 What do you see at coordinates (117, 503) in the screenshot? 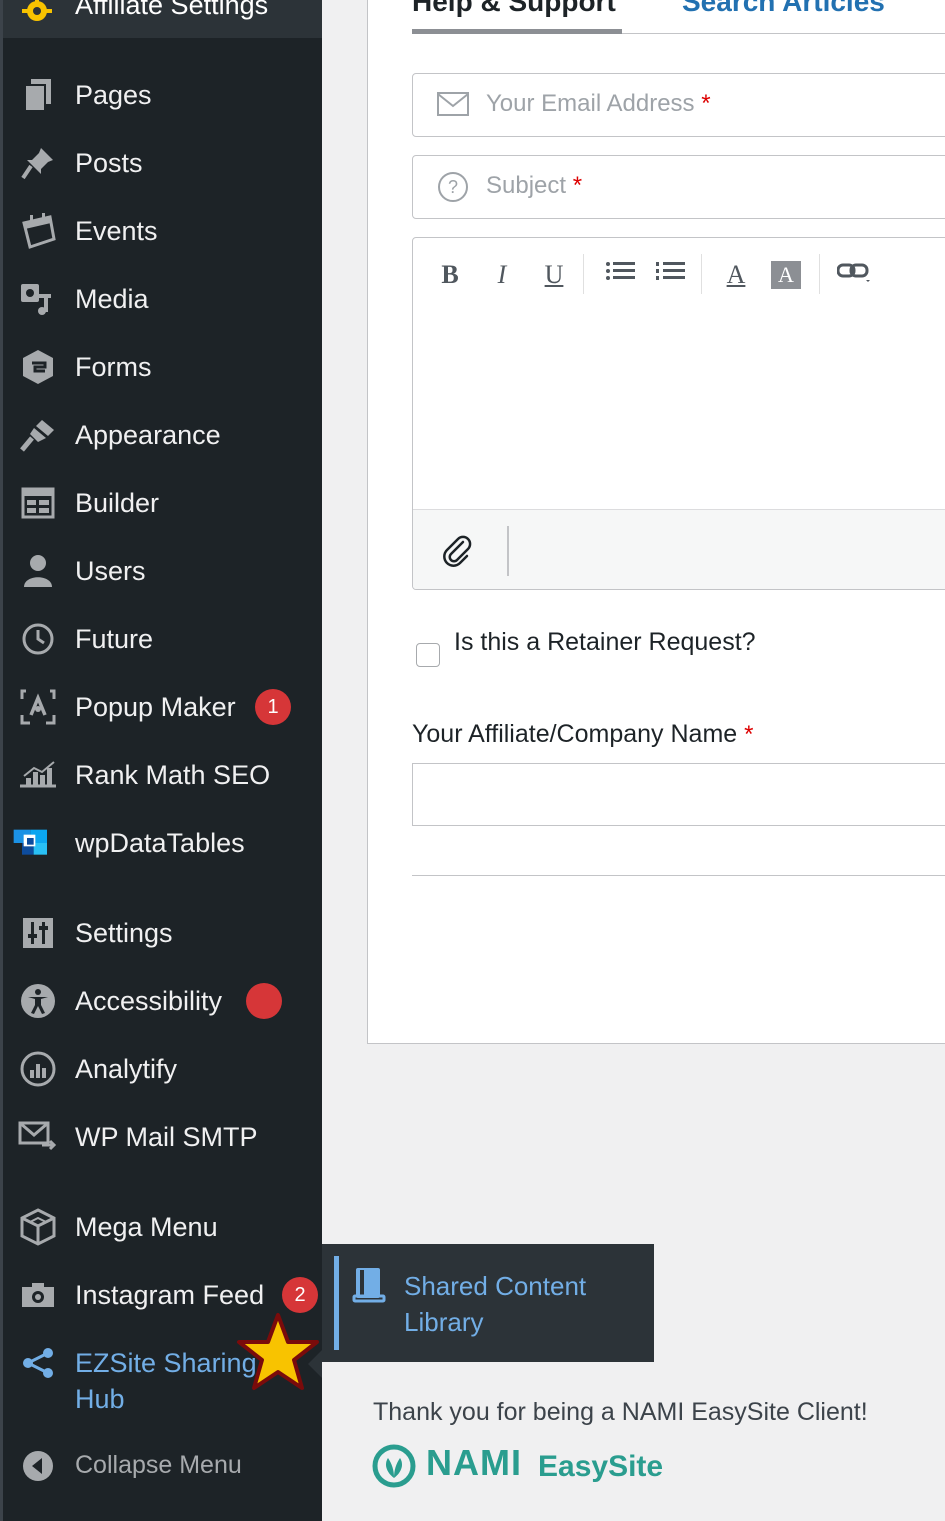
I see `sidebar-item-label: Builder` at bounding box center [117, 503].